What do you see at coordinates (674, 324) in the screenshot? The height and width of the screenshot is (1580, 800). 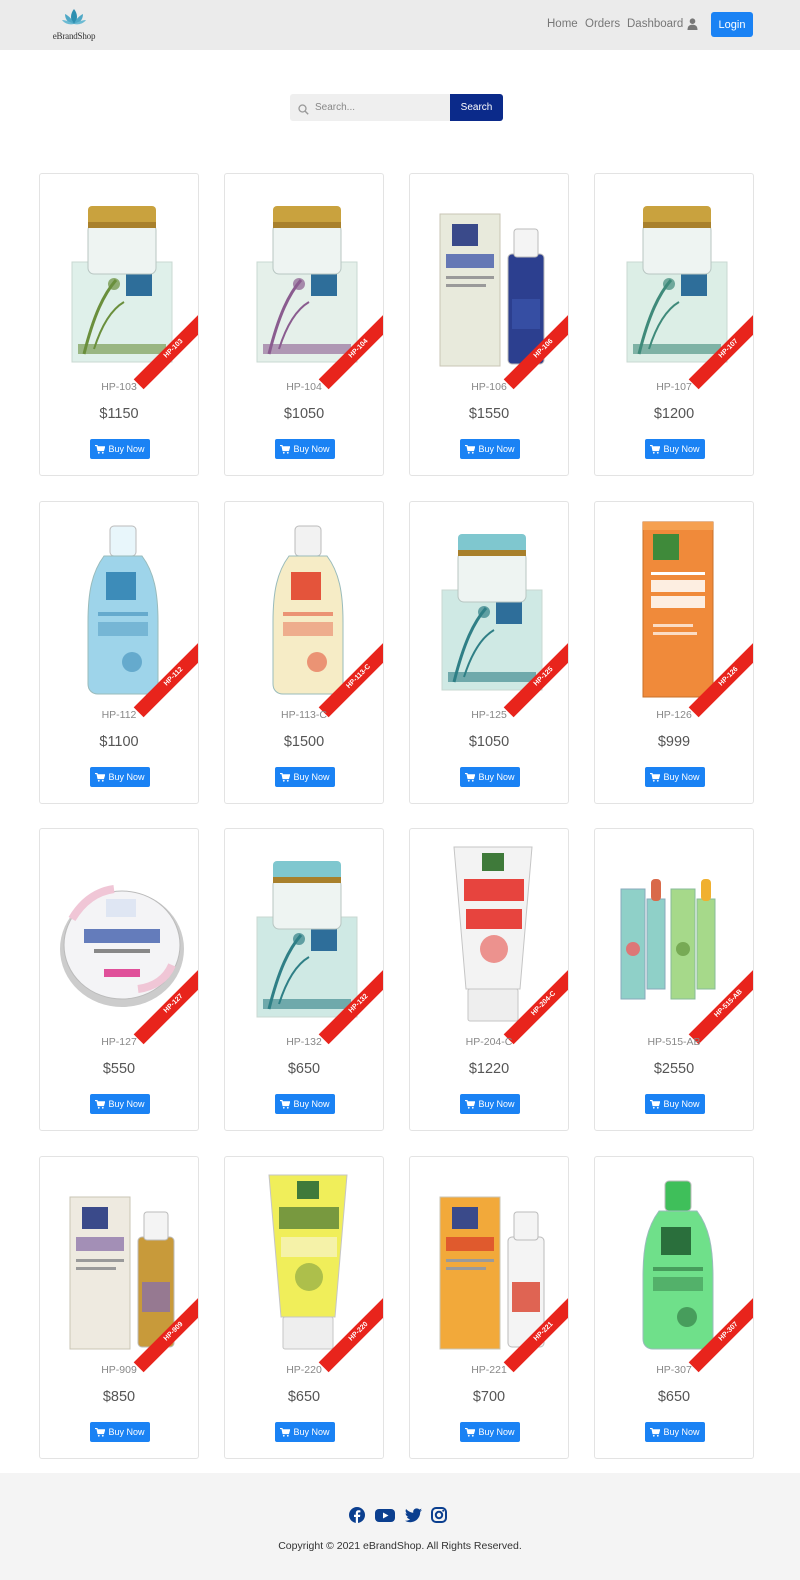 I see `product-card: HP-107 HP-107 $1200 Buy Now` at bounding box center [674, 324].